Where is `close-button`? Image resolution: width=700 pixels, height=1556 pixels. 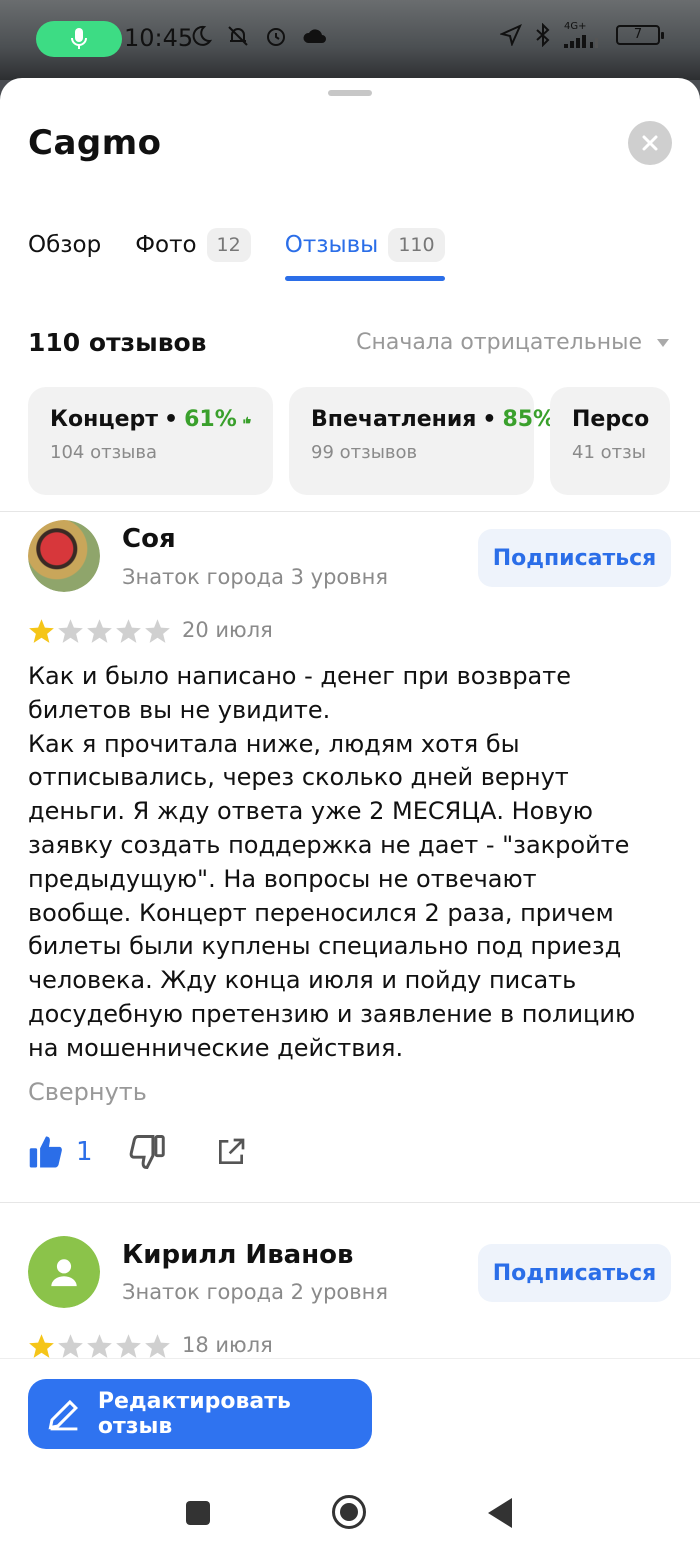 close-button is located at coordinates (650, 143).